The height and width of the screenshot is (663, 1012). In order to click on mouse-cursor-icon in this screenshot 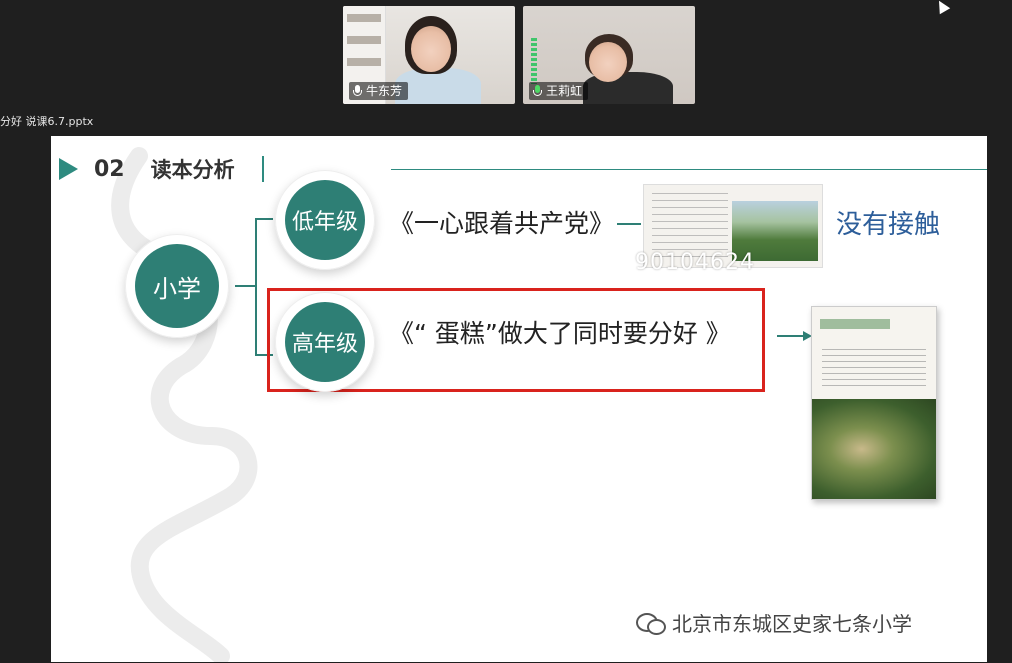, I will do `click(942, 7)`.